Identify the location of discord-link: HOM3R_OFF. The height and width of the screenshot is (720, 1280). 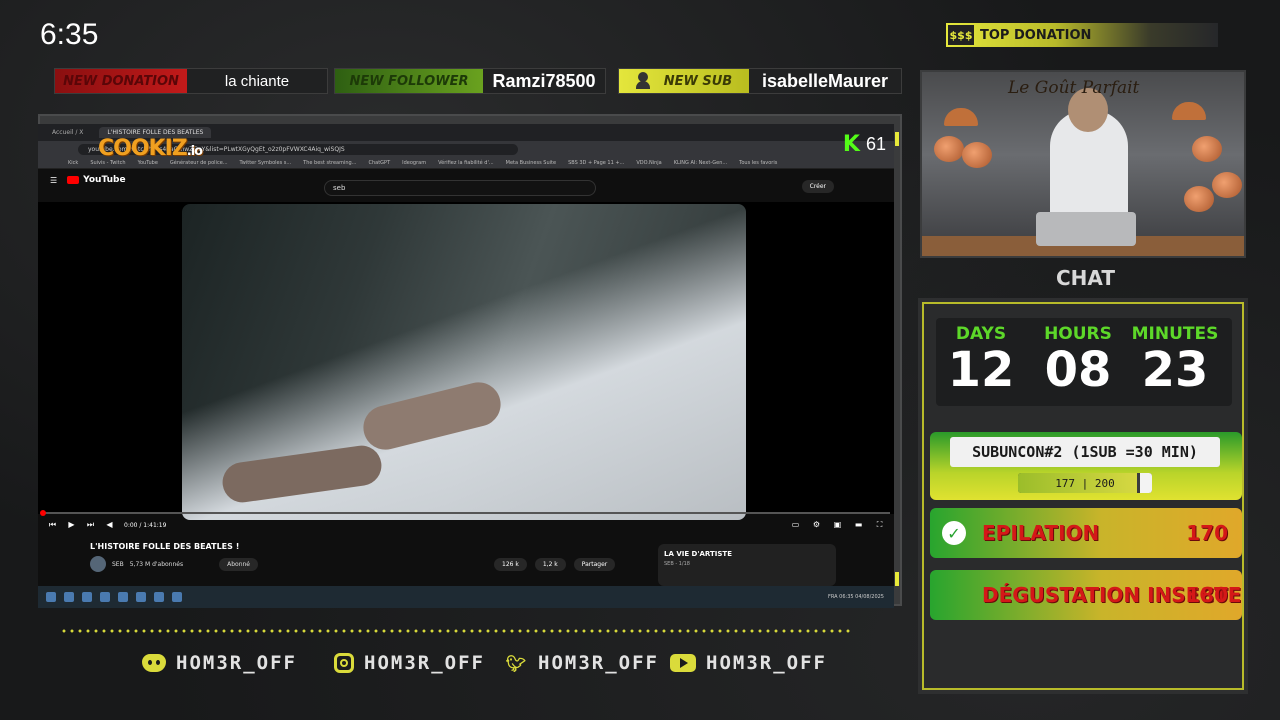
(219, 663).